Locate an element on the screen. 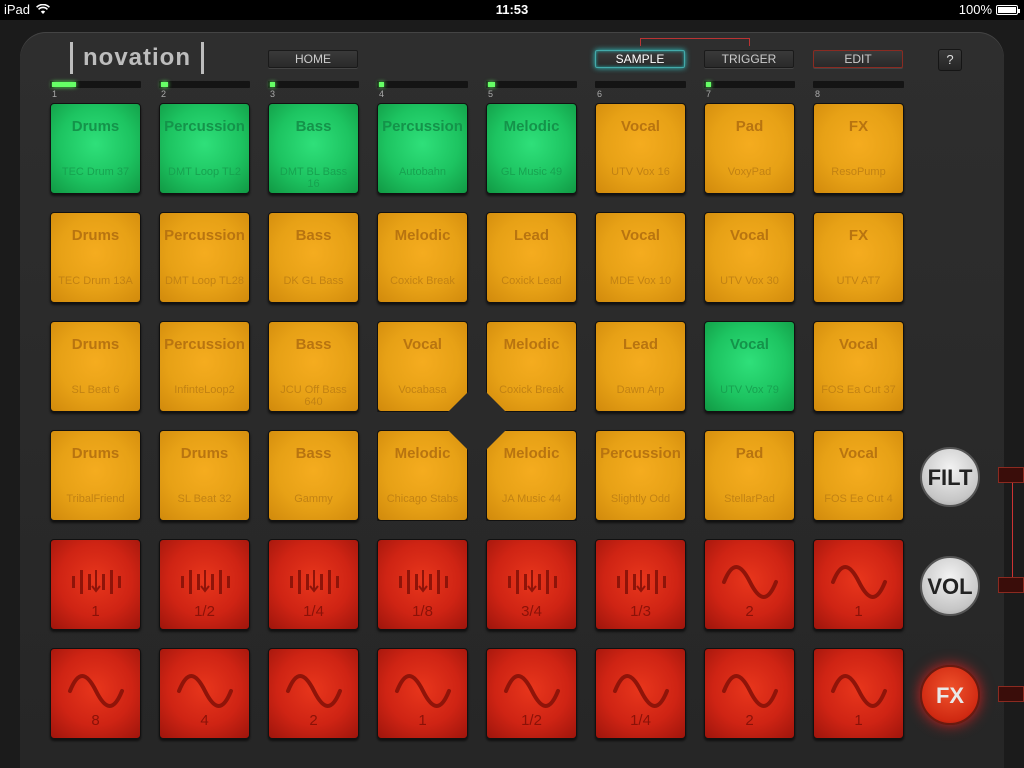  pad-sample-name: Vocabasa is located at coordinates (422, 390).